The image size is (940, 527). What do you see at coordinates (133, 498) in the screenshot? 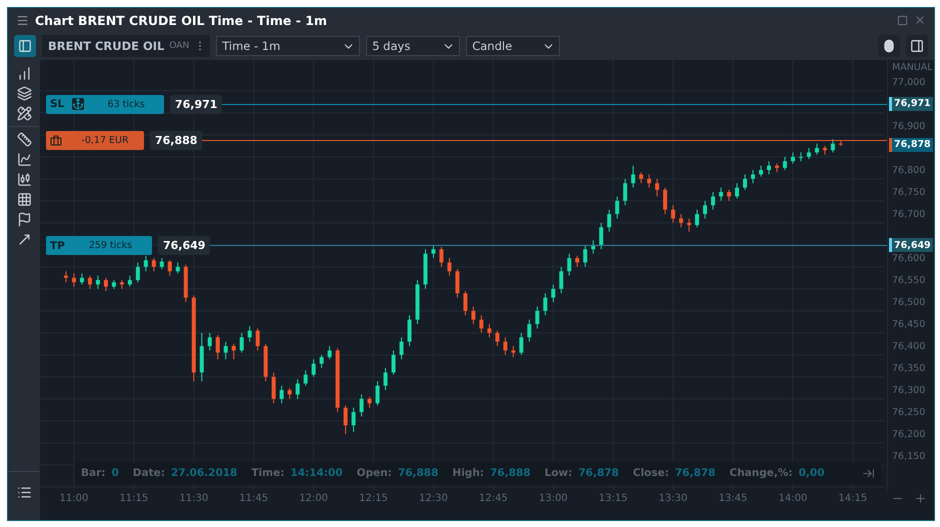
I see `time-tick: 11:15` at bounding box center [133, 498].